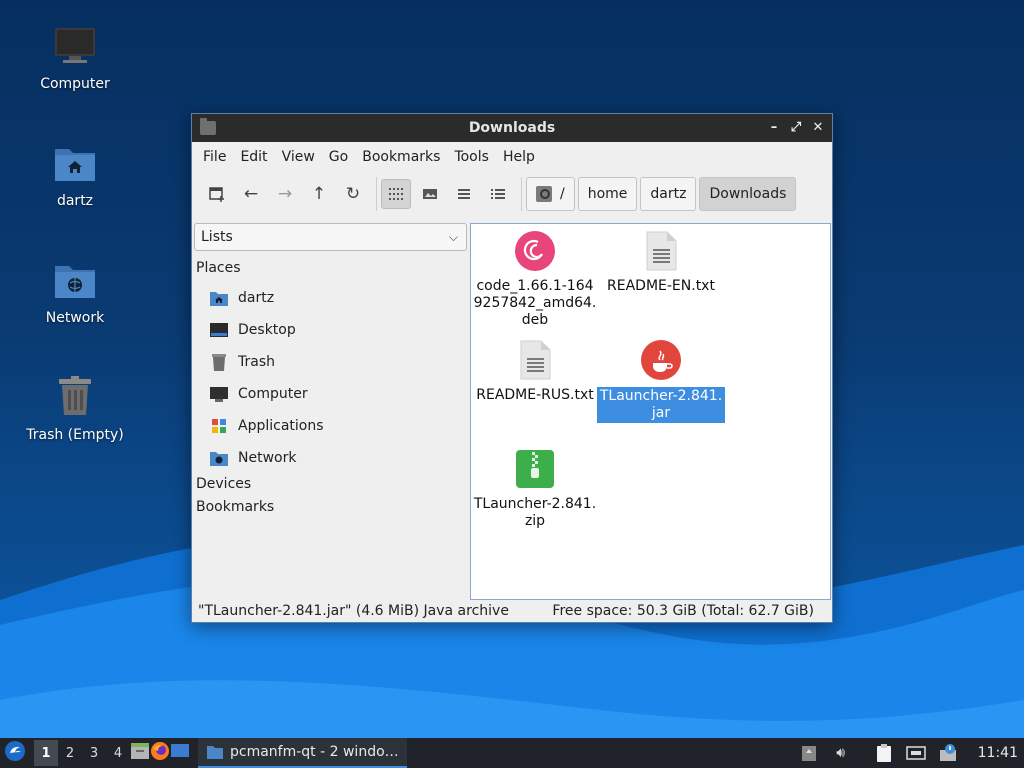 This screenshot has height=768, width=1024. I want to click on forward-button: →, so click(285, 194).